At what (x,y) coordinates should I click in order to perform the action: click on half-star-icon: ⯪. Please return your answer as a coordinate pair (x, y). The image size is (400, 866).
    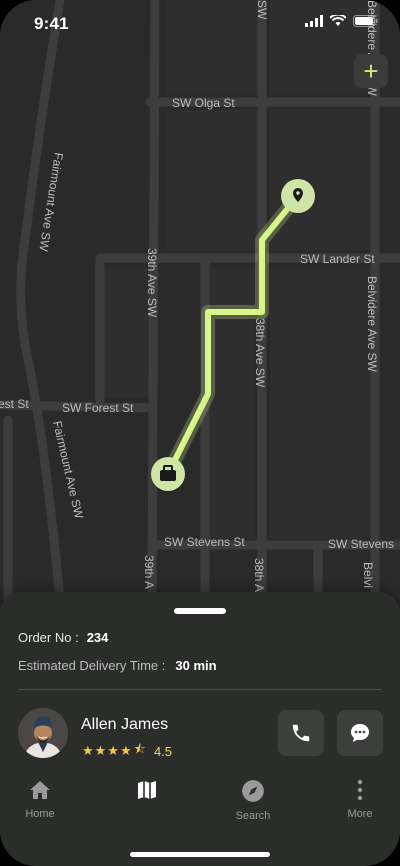
    Looking at the image, I should click on (140, 748).